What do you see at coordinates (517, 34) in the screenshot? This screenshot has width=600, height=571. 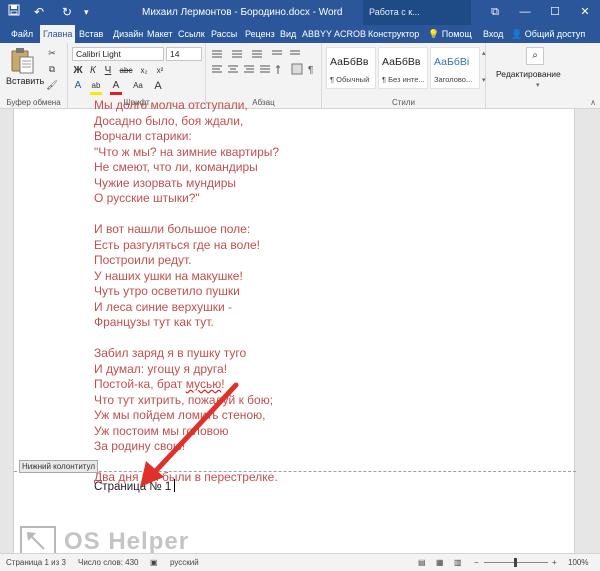 I see `person-icon: 👤` at bounding box center [517, 34].